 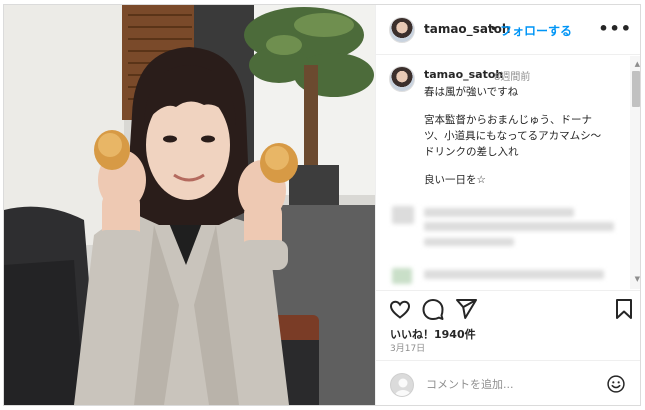 What do you see at coordinates (467, 29) in the screenshot?
I see `username-link: tamao_satoh` at bounding box center [467, 29].